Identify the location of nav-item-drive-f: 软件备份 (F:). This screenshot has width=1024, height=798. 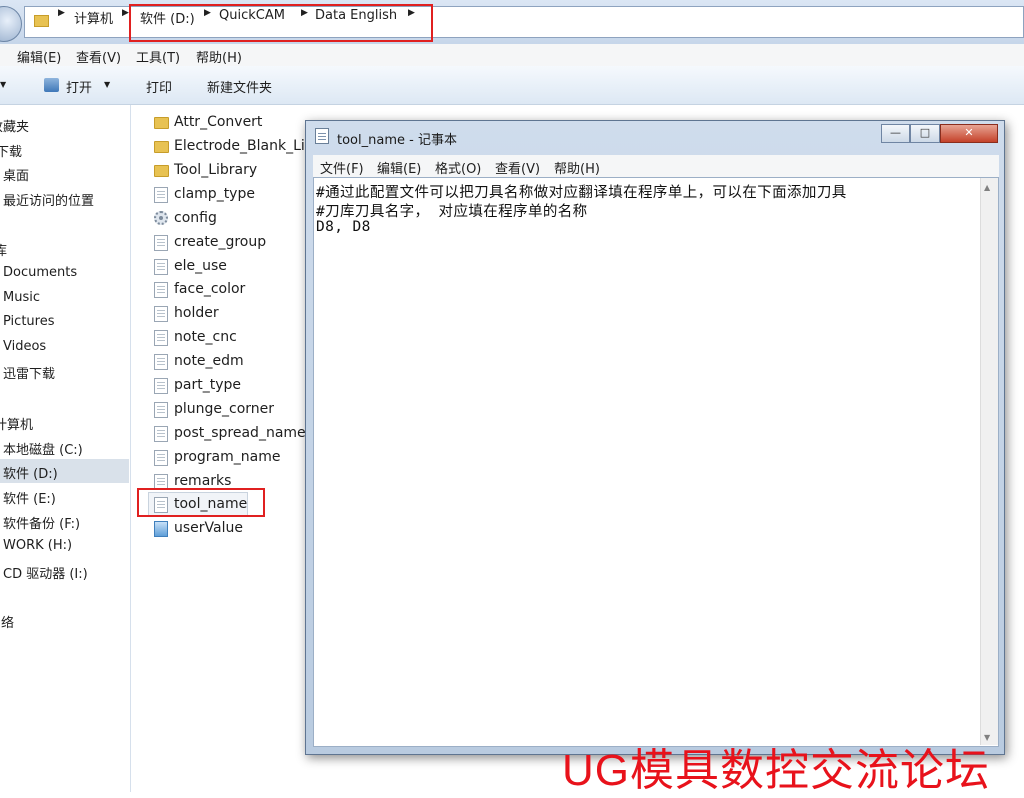
(41, 522).